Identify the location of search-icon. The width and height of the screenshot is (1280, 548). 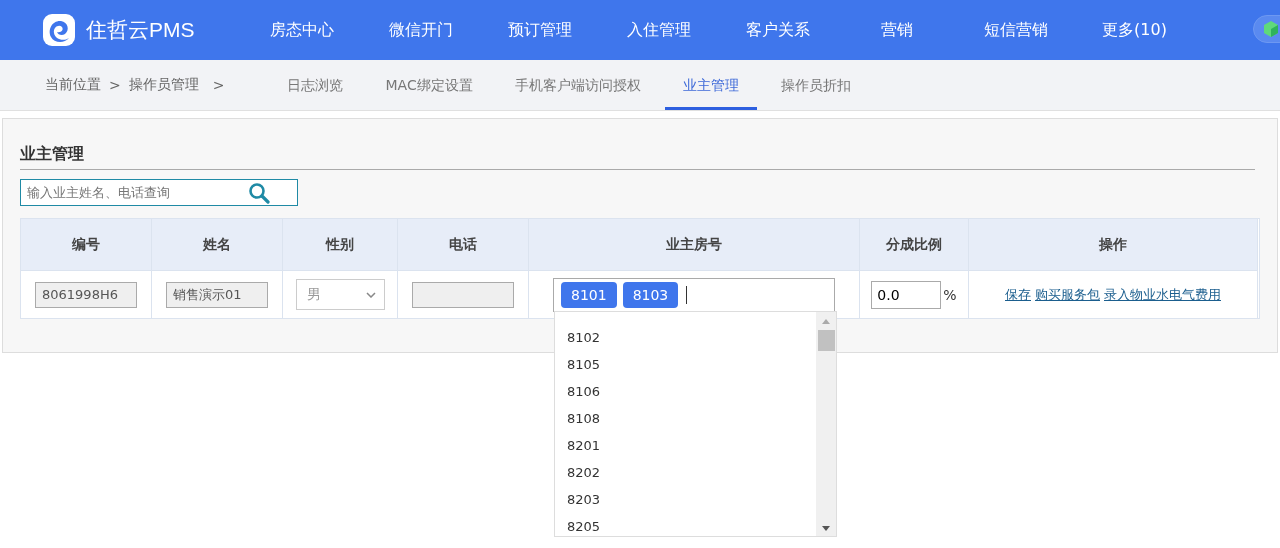
(260, 193).